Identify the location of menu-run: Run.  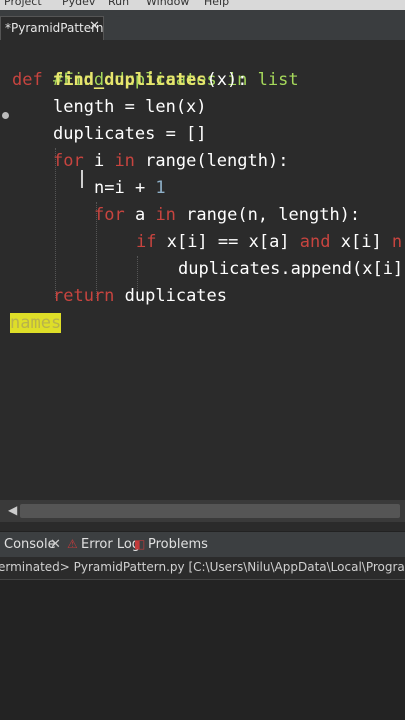
(118, 4).